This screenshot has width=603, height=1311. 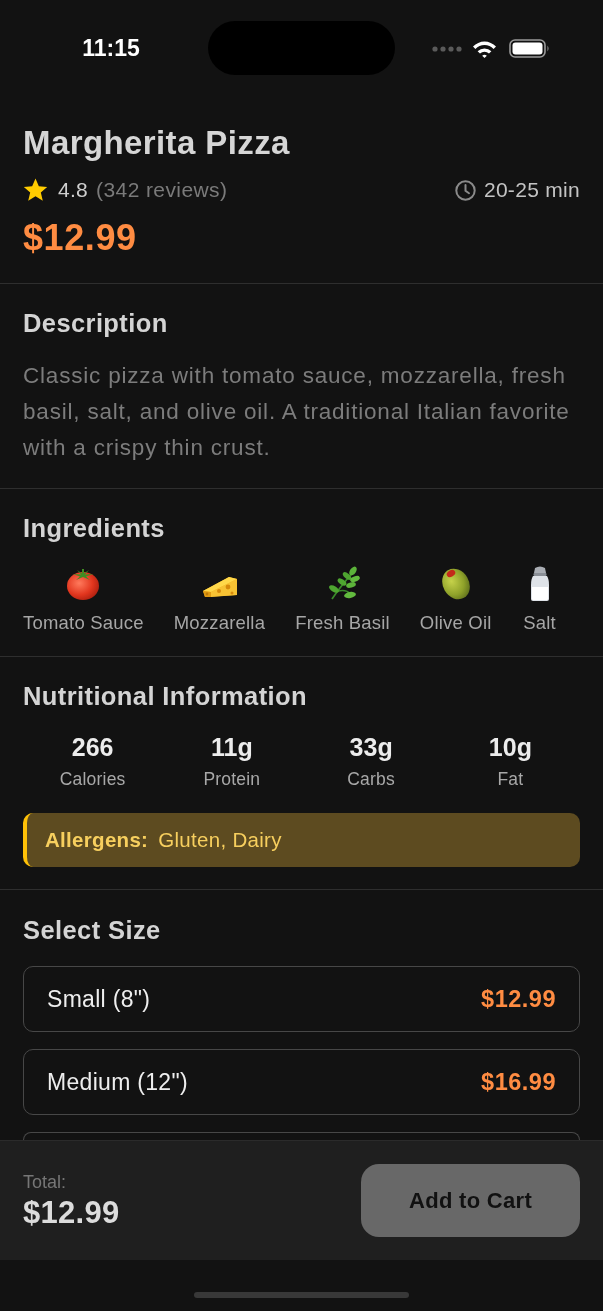 What do you see at coordinates (92, 747) in the screenshot?
I see `nutrient-value: 266` at bounding box center [92, 747].